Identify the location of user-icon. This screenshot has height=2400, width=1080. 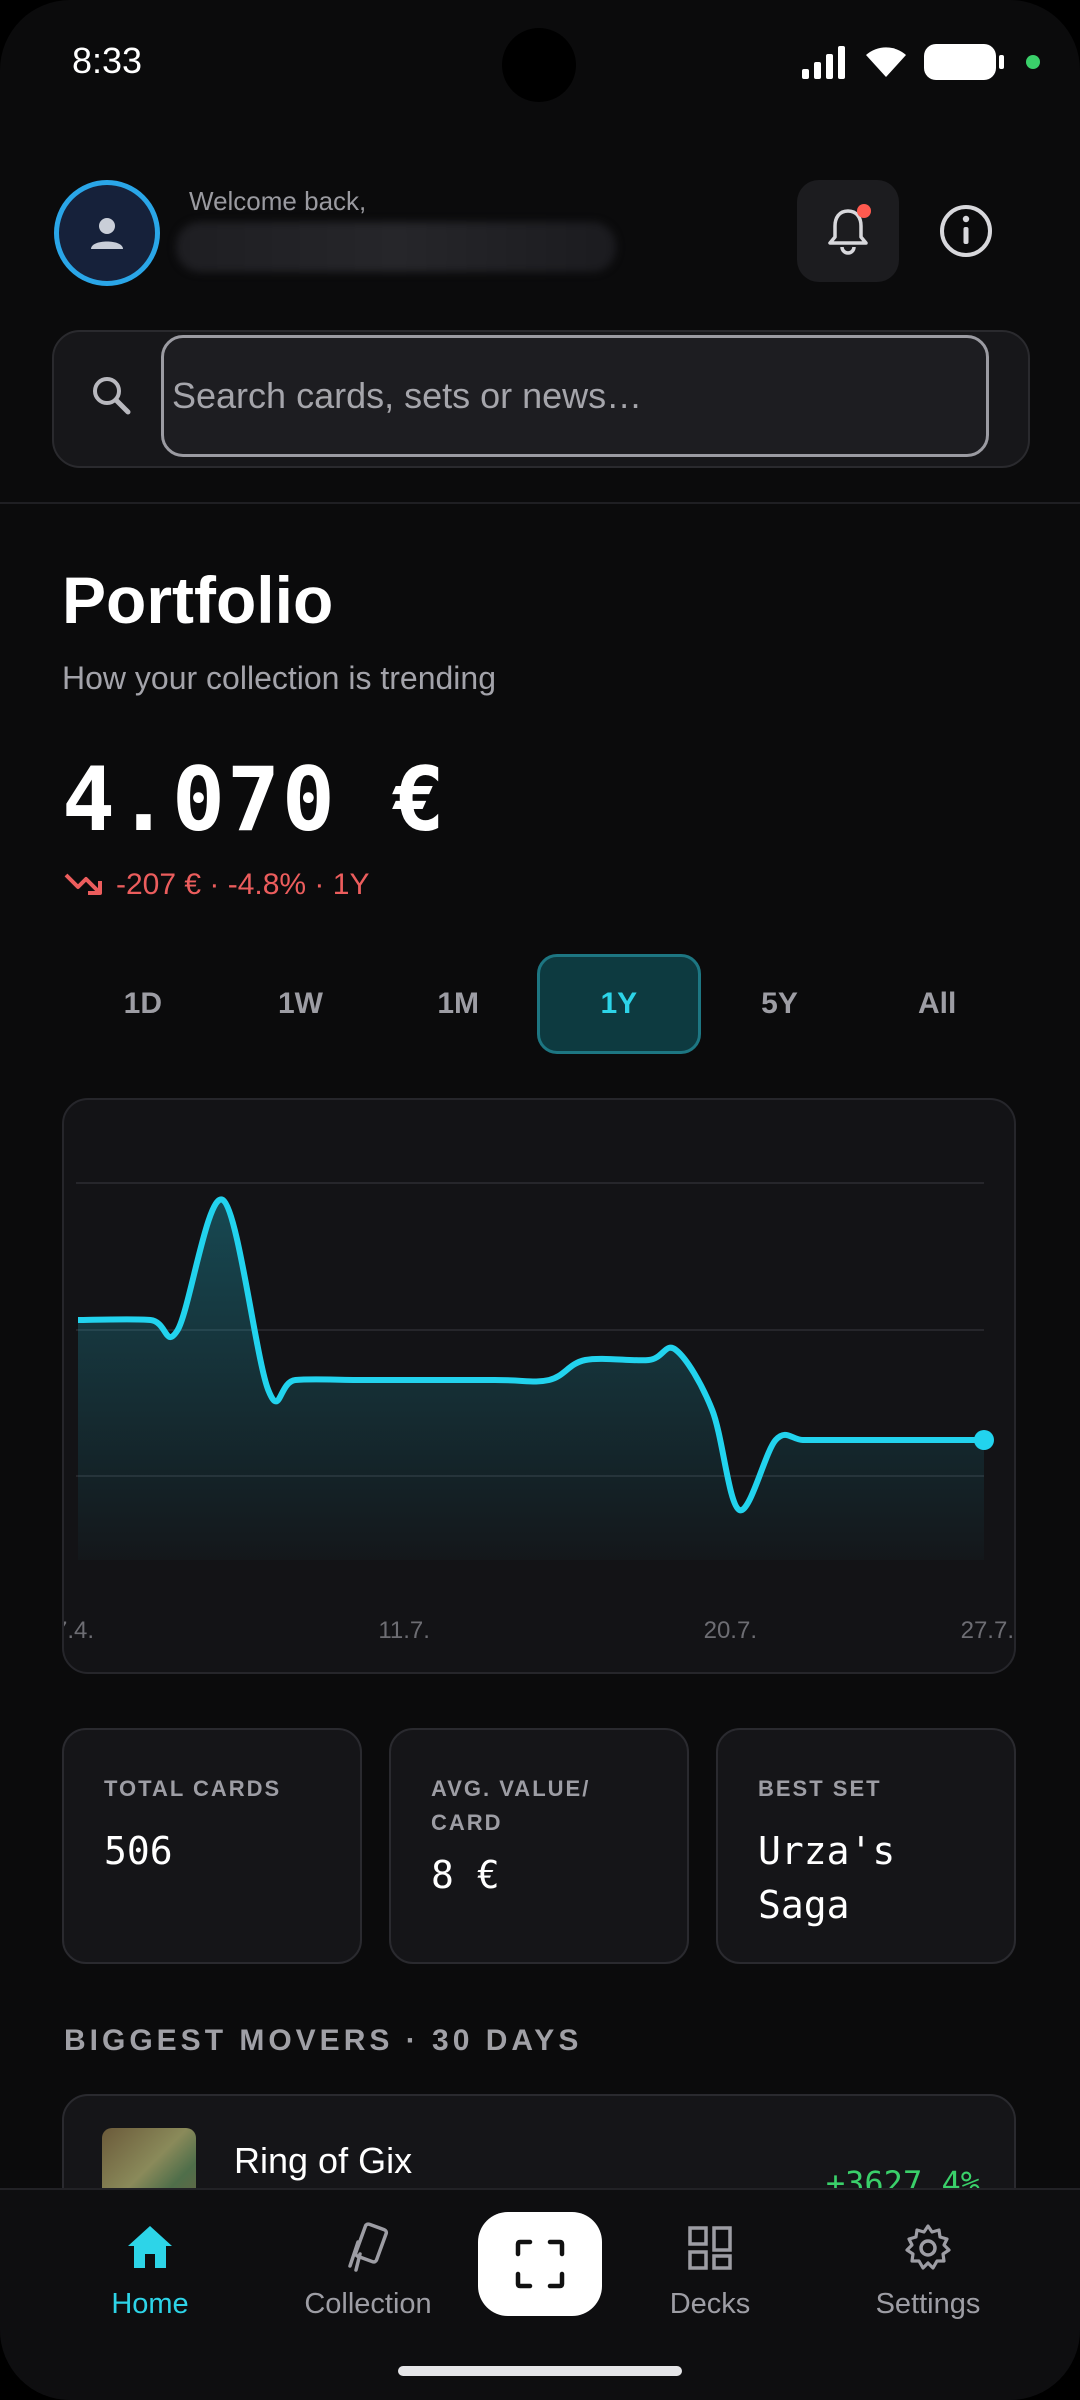
(107, 233).